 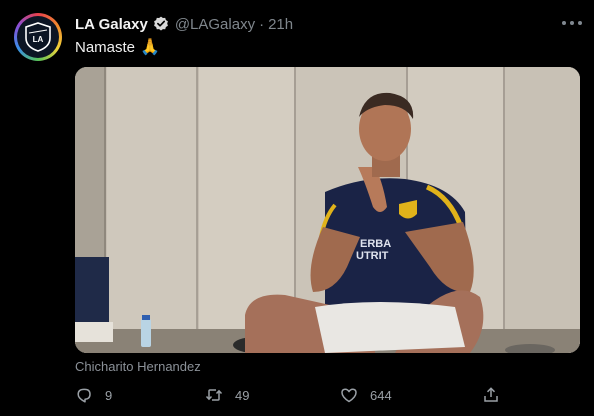 I want to click on tweet-actions-bar: 9 49 644, so click(x=327, y=395).